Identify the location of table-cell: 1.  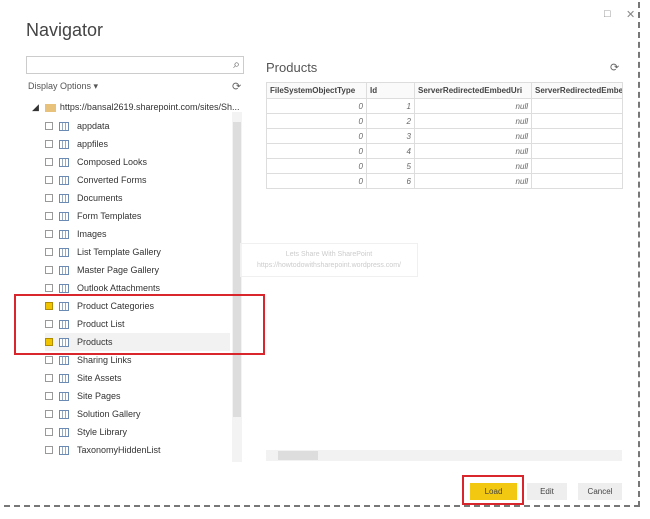
(390, 106).